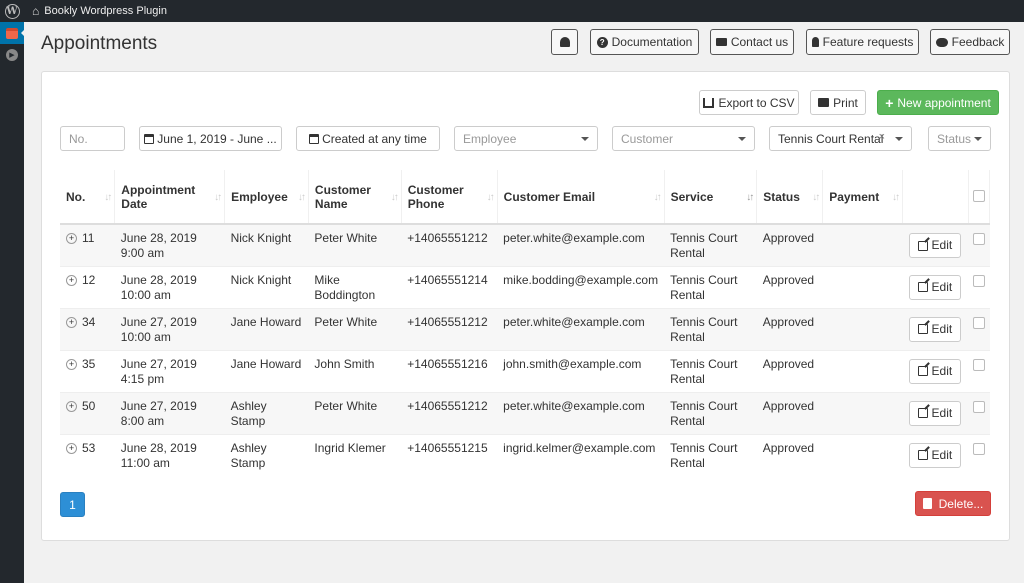  I want to click on feature-requests-button: Feature requests, so click(862, 42).